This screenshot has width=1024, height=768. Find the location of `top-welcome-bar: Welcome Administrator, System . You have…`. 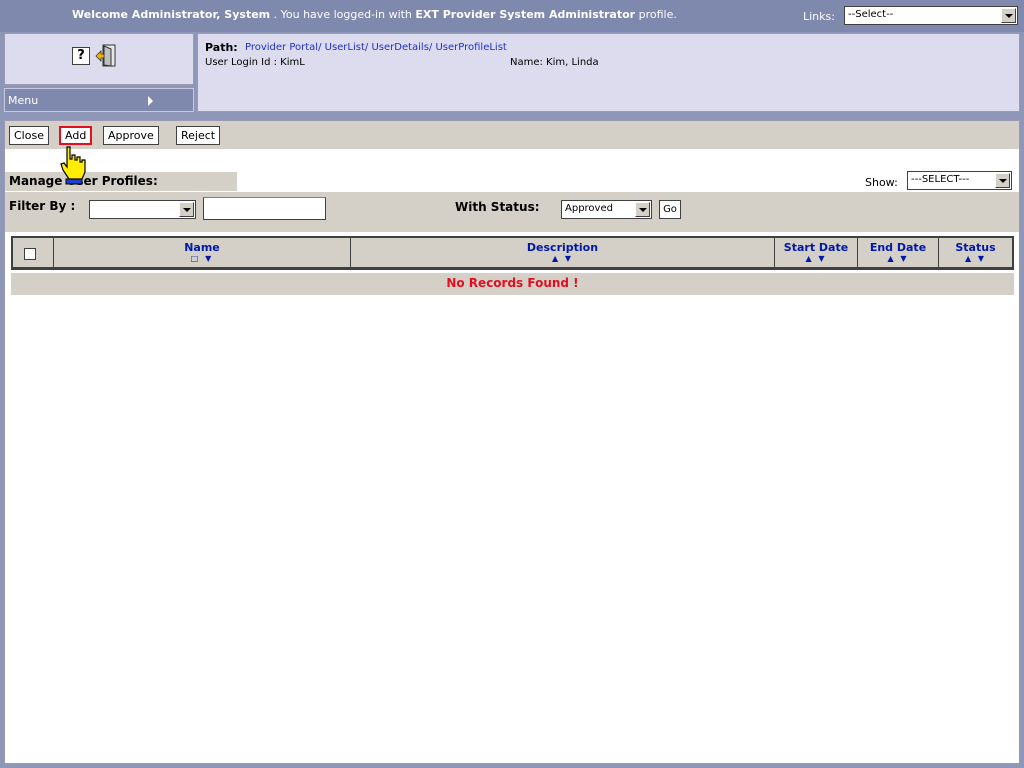

top-welcome-bar: Welcome Administrator, System . You have… is located at coordinates (512, 16).